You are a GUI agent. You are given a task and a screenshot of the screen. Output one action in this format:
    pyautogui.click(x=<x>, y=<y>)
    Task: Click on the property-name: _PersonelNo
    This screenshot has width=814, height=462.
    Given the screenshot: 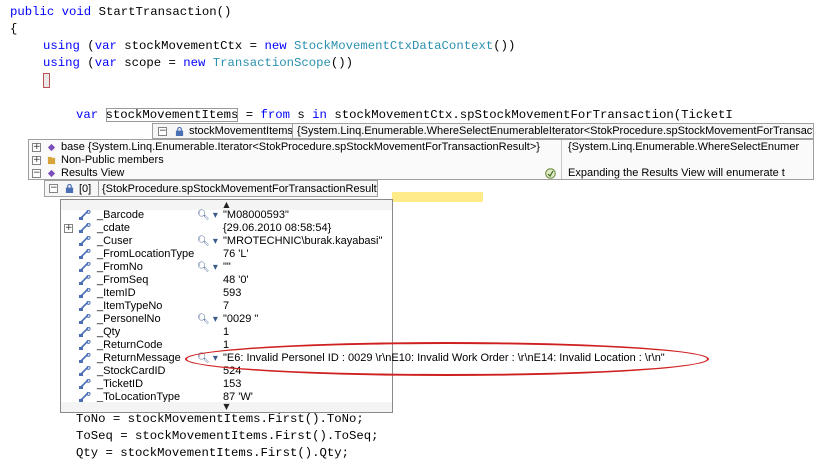 What is the action you would take?
    pyautogui.click(x=129, y=319)
    